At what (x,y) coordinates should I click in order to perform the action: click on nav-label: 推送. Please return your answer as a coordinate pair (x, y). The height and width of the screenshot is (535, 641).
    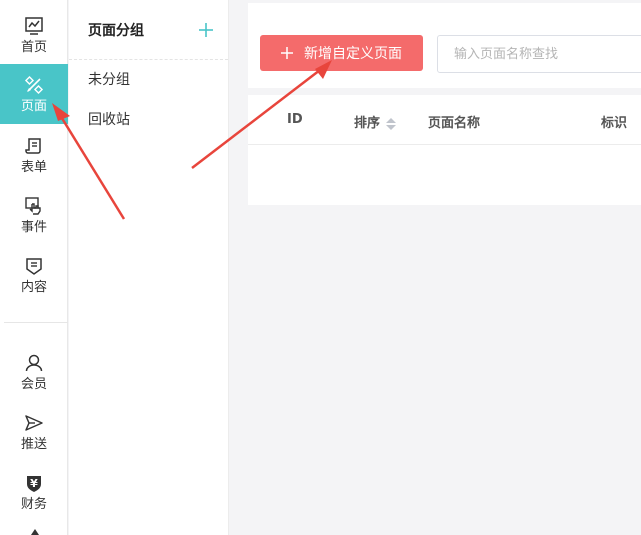
    Looking at the image, I should click on (33, 444).